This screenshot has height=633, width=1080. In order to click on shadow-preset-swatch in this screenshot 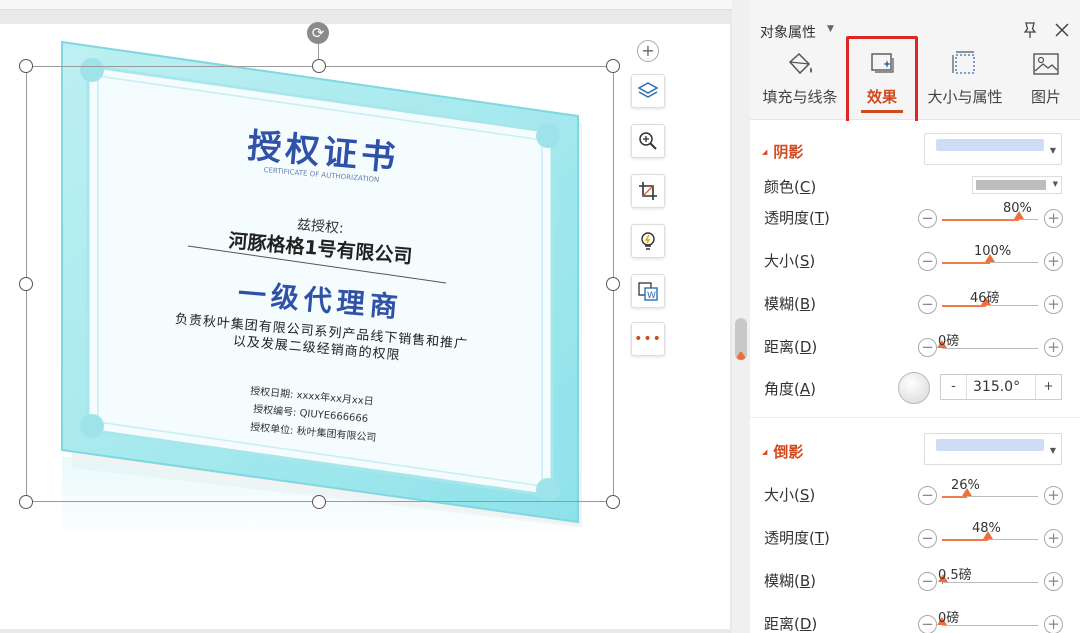, I will do `click(990, 145)`.